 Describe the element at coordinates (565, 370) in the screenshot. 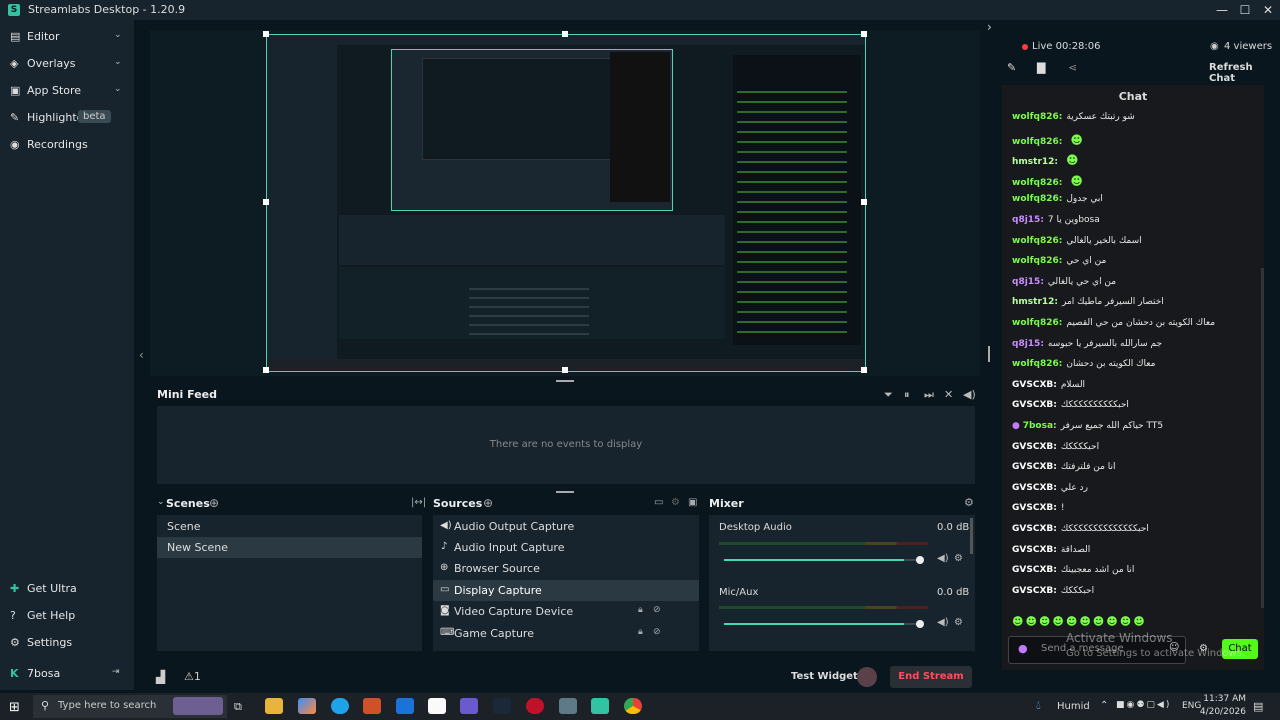

I see `resize-handle-b` at that location.